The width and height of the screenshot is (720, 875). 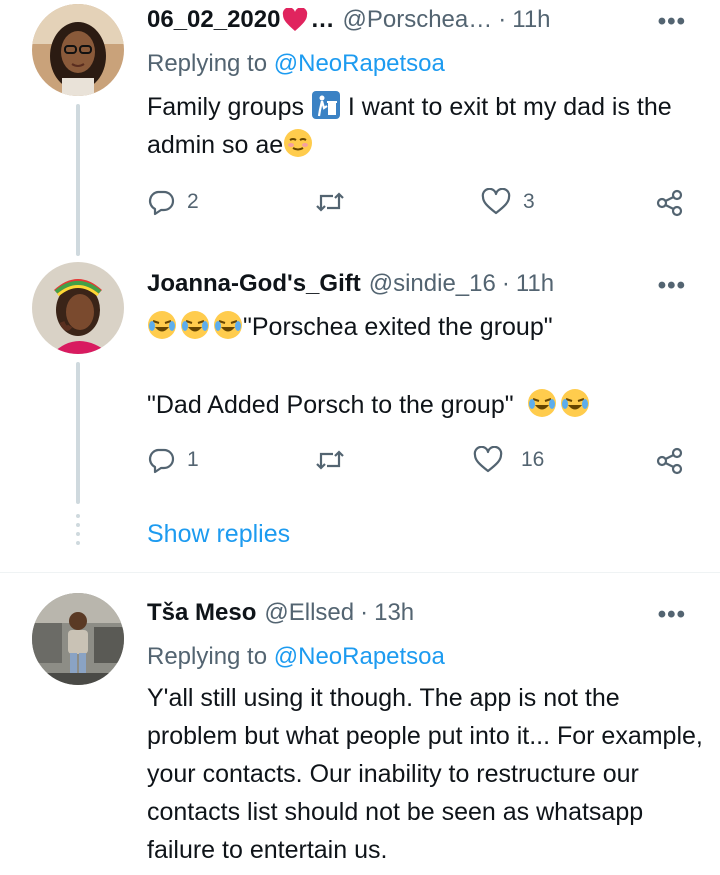 I want to click on trash-icon, so click(x=325, y=105).